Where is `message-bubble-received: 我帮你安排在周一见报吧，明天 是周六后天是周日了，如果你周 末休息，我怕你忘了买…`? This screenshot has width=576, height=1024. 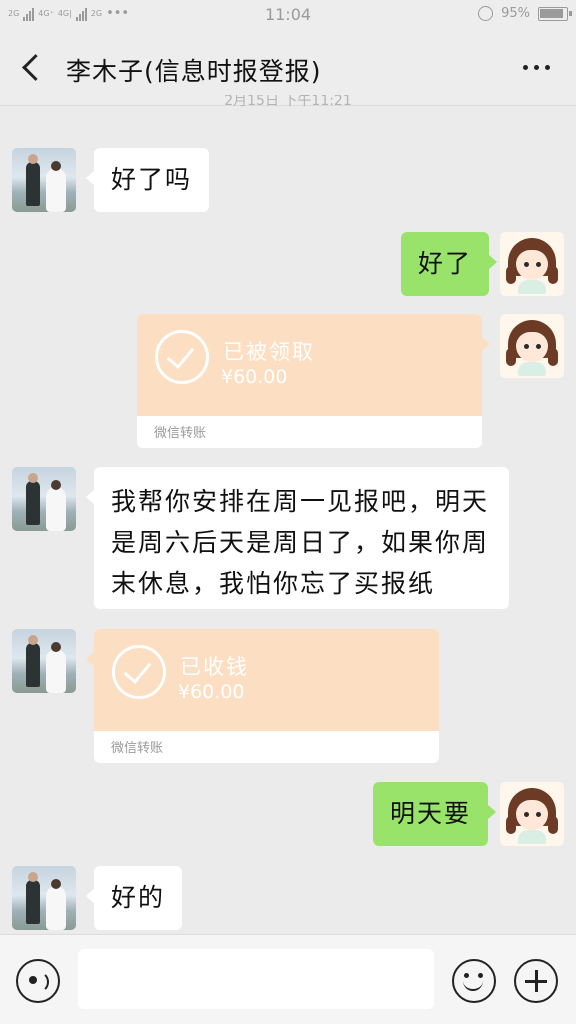
message-bubble-received: 我帮你安排在周一见报吧，明天 是周六后天是周日了，如果你周 末休息，我怕你忘了买… is located at coordinates (297, 538).